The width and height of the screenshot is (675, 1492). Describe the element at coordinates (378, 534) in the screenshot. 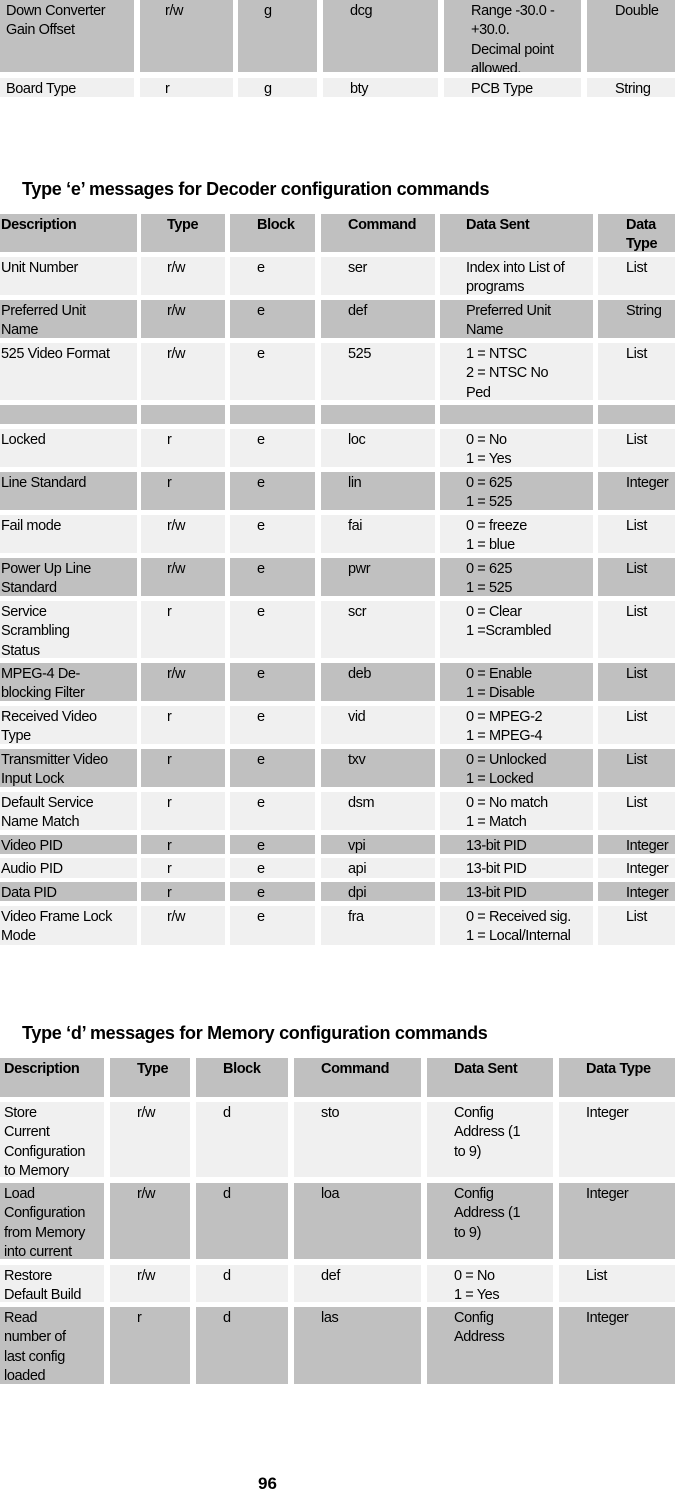

I see `table-e-cell-command: fai` at that location.